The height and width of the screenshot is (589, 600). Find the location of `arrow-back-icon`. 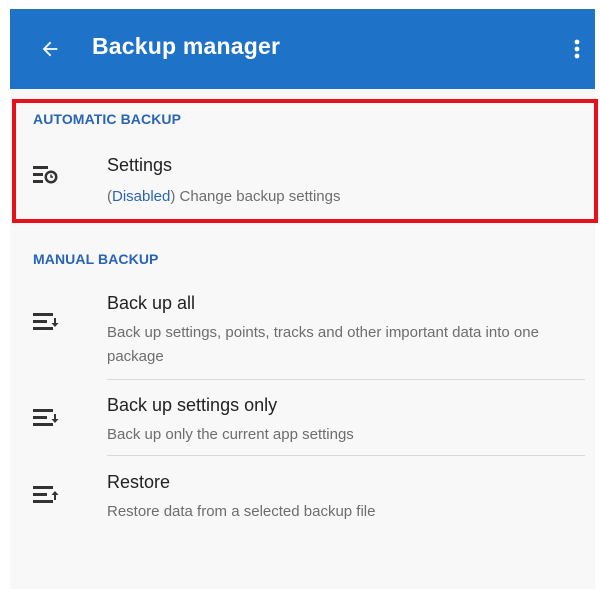

arrow-back-icon is located at coordinates (50, 49).